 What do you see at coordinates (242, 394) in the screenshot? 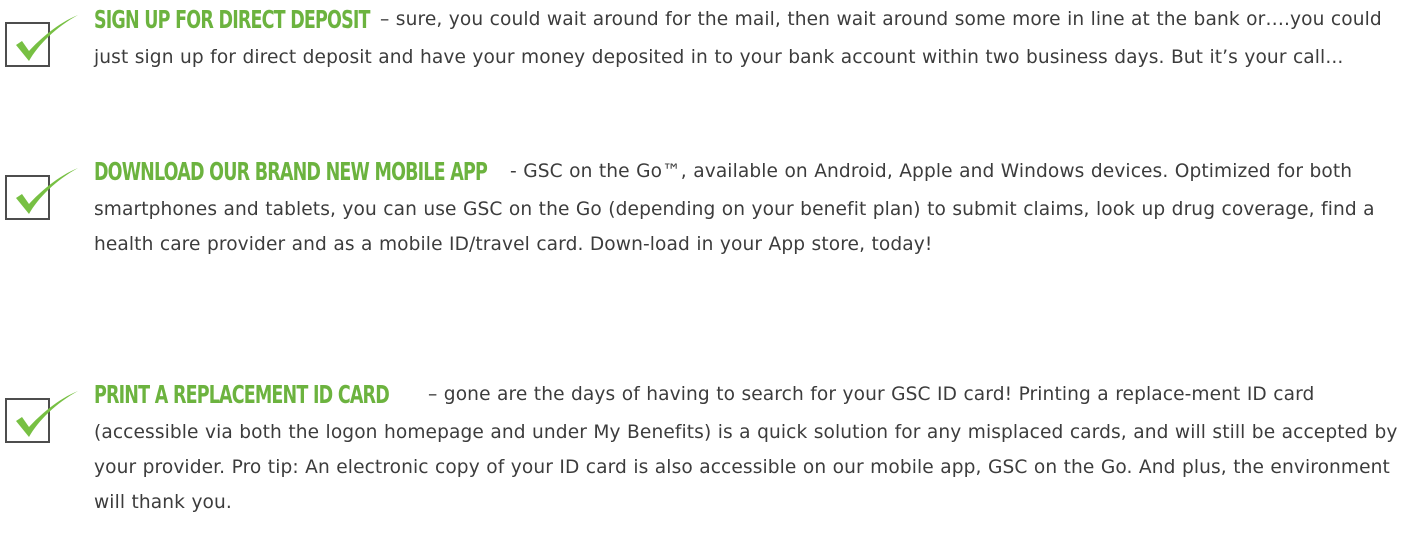
I see `tip-heading: PRINT A REPLACEMENT ID CARD` at bounding box center [242, 394].